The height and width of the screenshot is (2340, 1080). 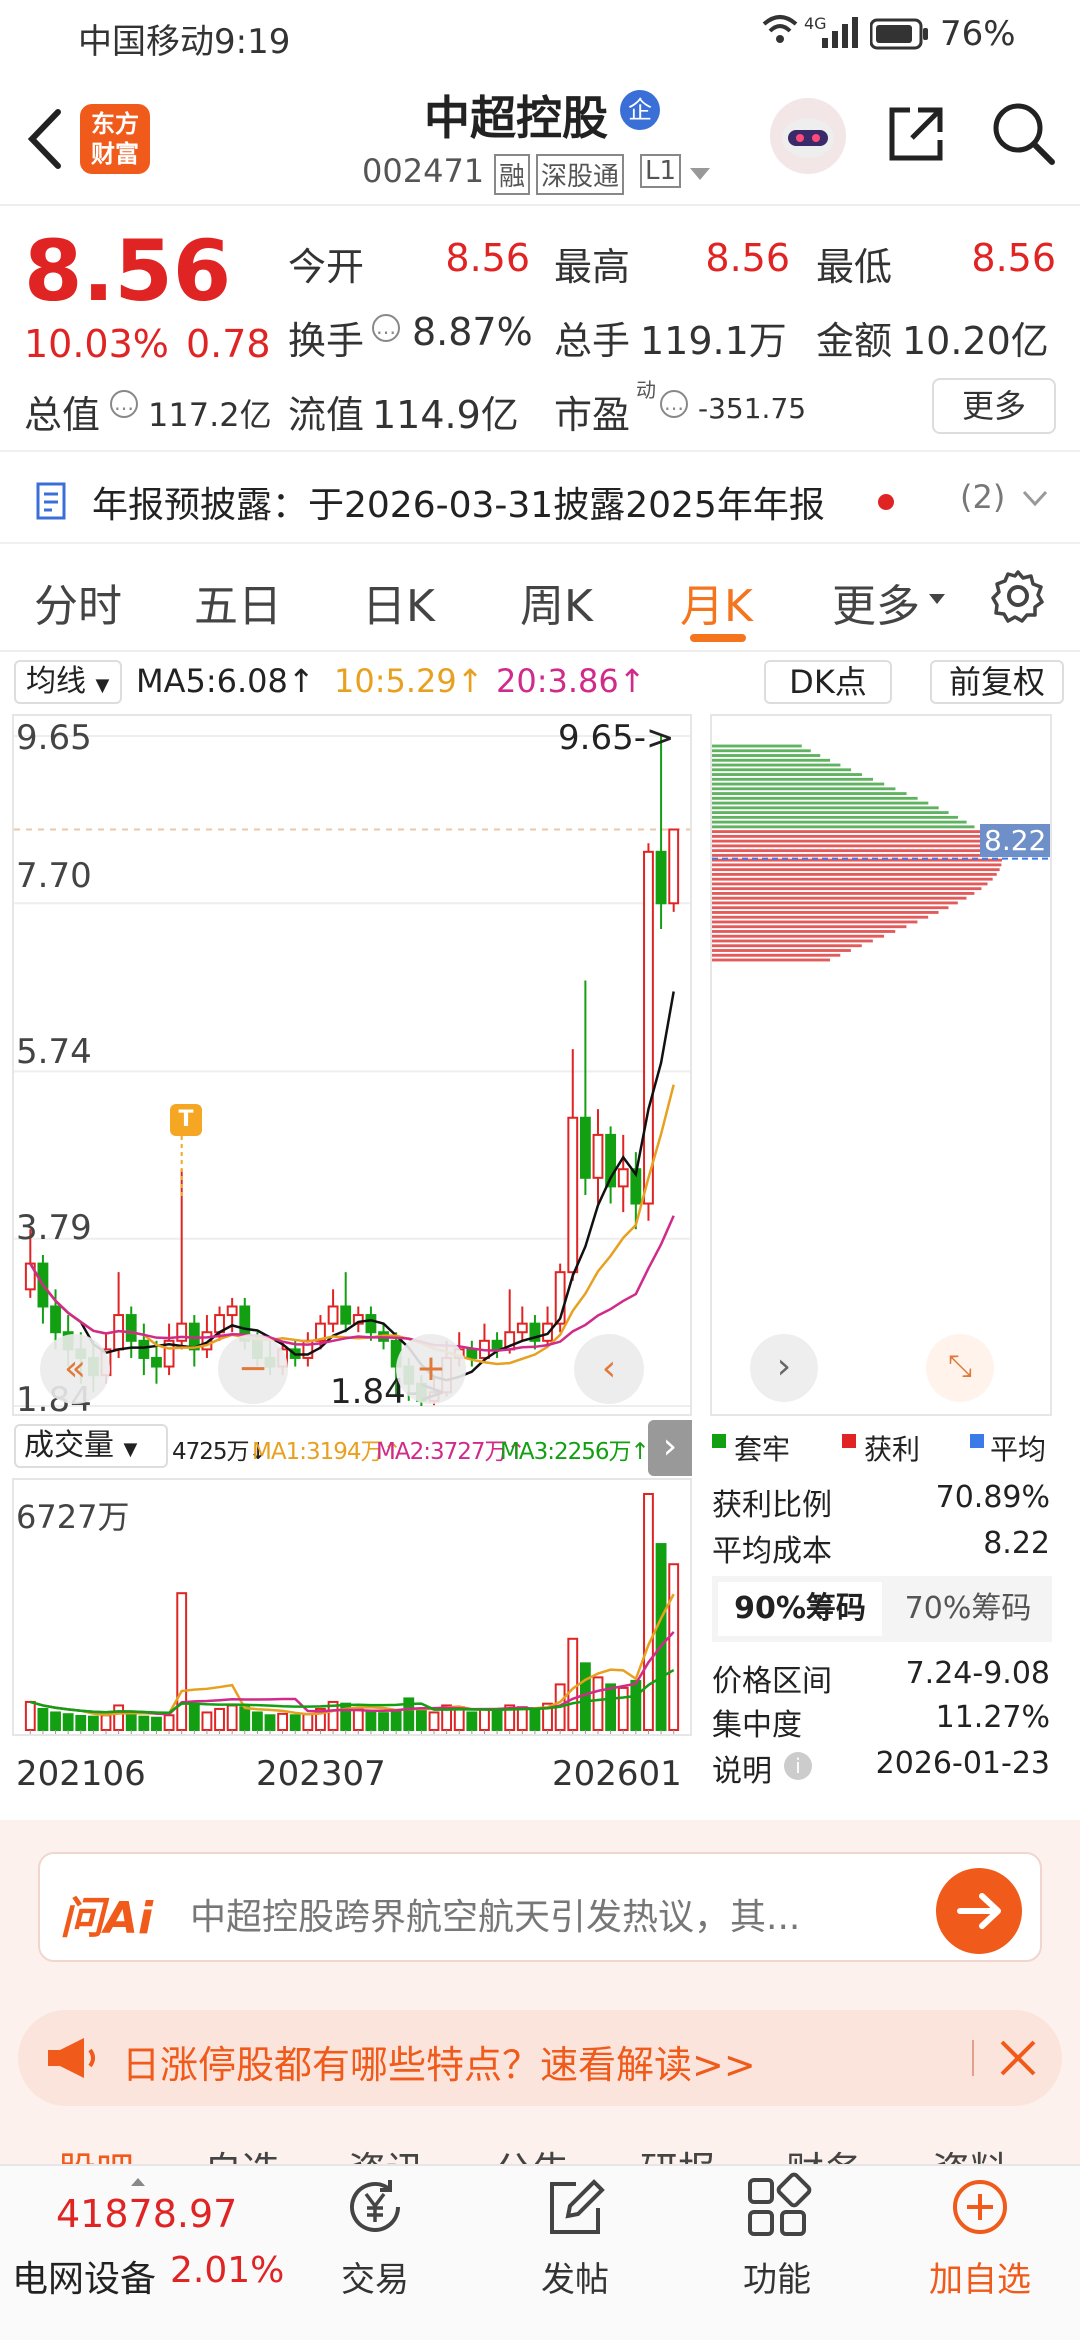 What do you see at coordinates (840, 34) in the screenshot?
I see `signal-icon` at bounding box center [840, 34].